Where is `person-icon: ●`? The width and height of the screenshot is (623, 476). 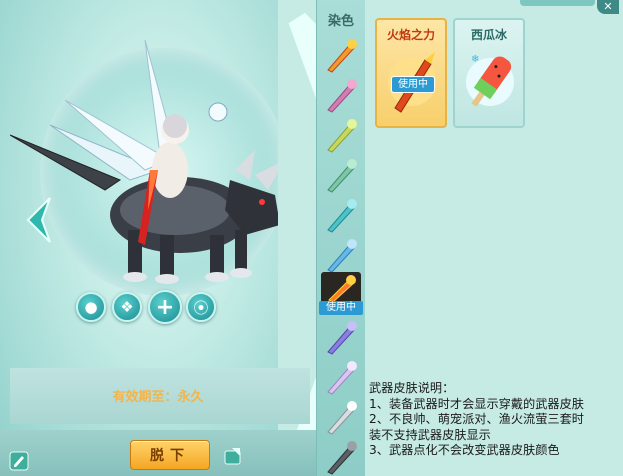
person-icon: ● is located at coordinates (91, 307).